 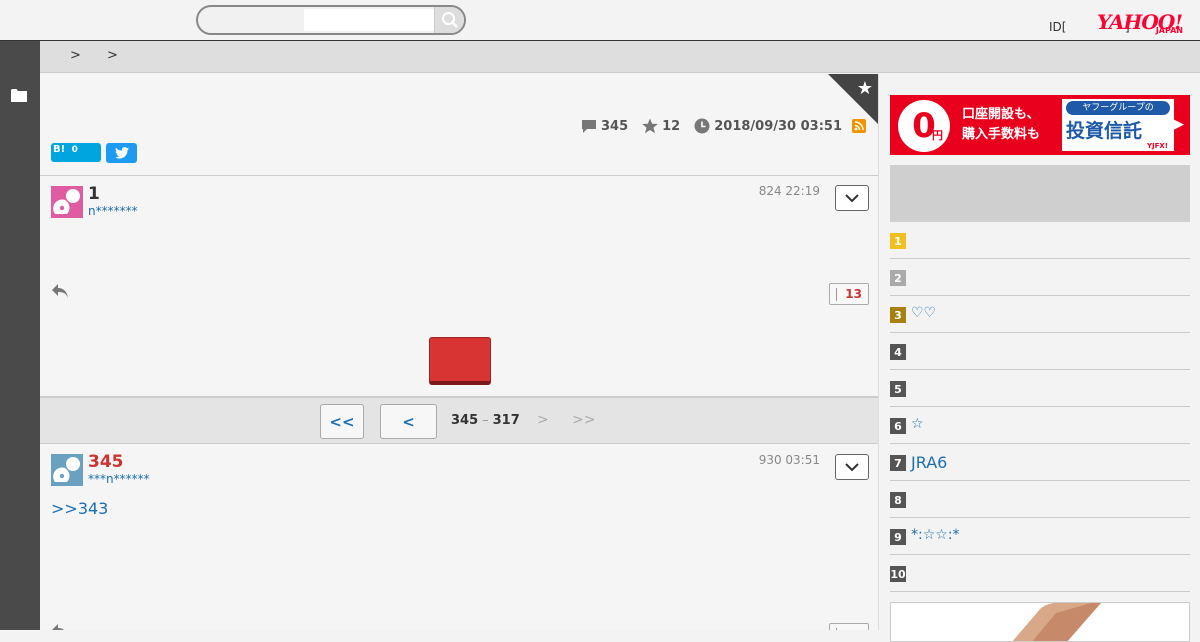 I want to click on ranking-item: 9 *:☆☆:*, so click(x=1040, y=536).